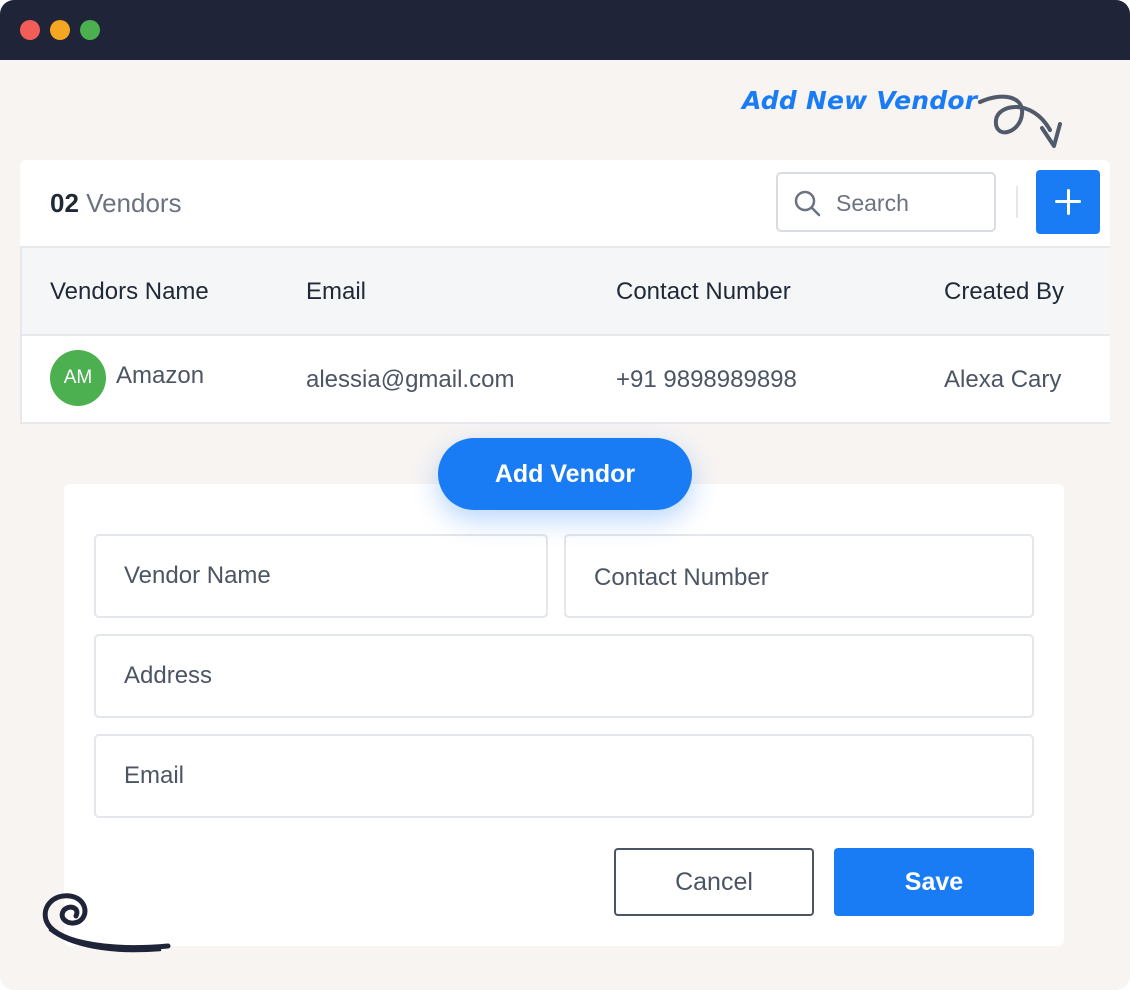 This screenshot has width=1130, height=990. What do you see at coordinates (90, 30) in the screenshot?
I see `maximize-window-button` at bounding box center [90, 30].